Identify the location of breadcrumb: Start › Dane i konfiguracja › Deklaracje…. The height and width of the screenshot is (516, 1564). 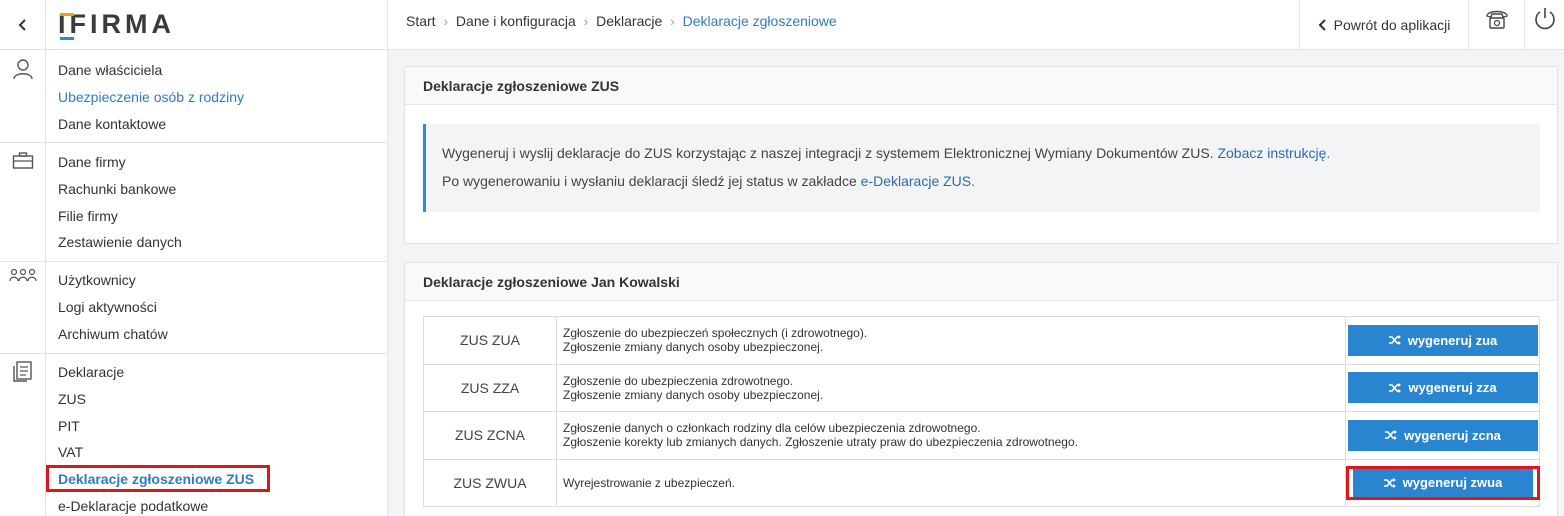
(621, 21).